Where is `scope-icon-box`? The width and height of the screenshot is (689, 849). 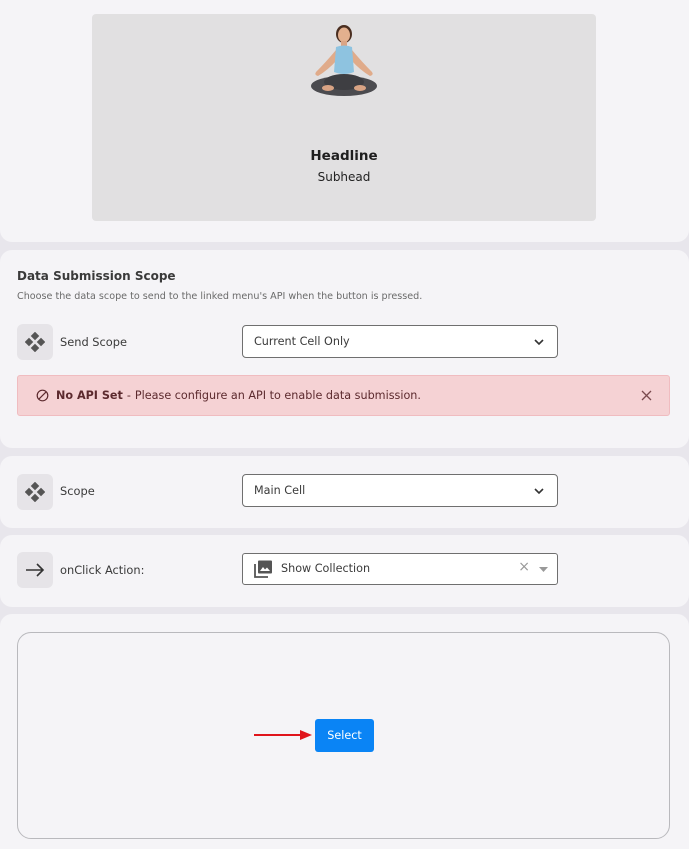 scope-icon-box is located at coordinates (35, 492).